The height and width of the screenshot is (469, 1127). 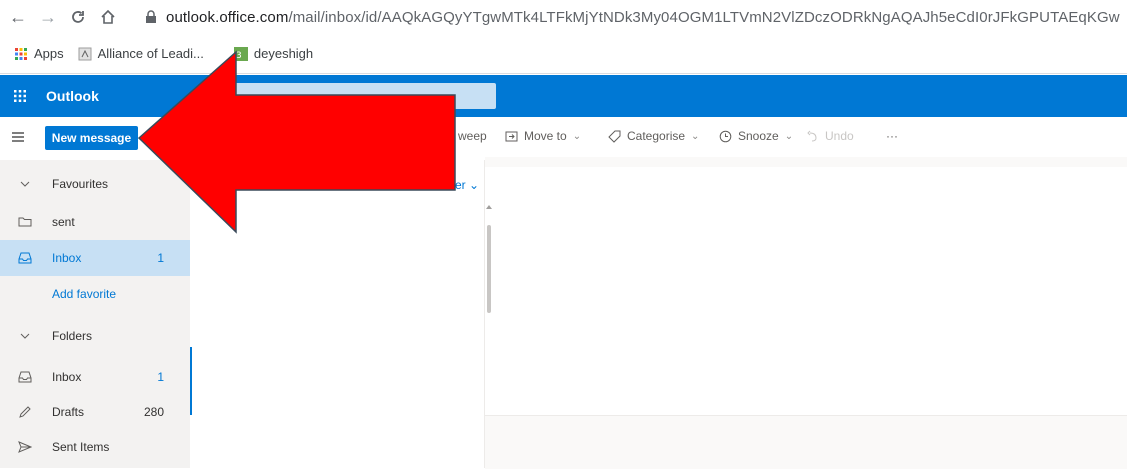 What do you see at coordinates (85, 53) in the screenshot?
I see `page-favicon-icon` at bounding box center [85, 53].